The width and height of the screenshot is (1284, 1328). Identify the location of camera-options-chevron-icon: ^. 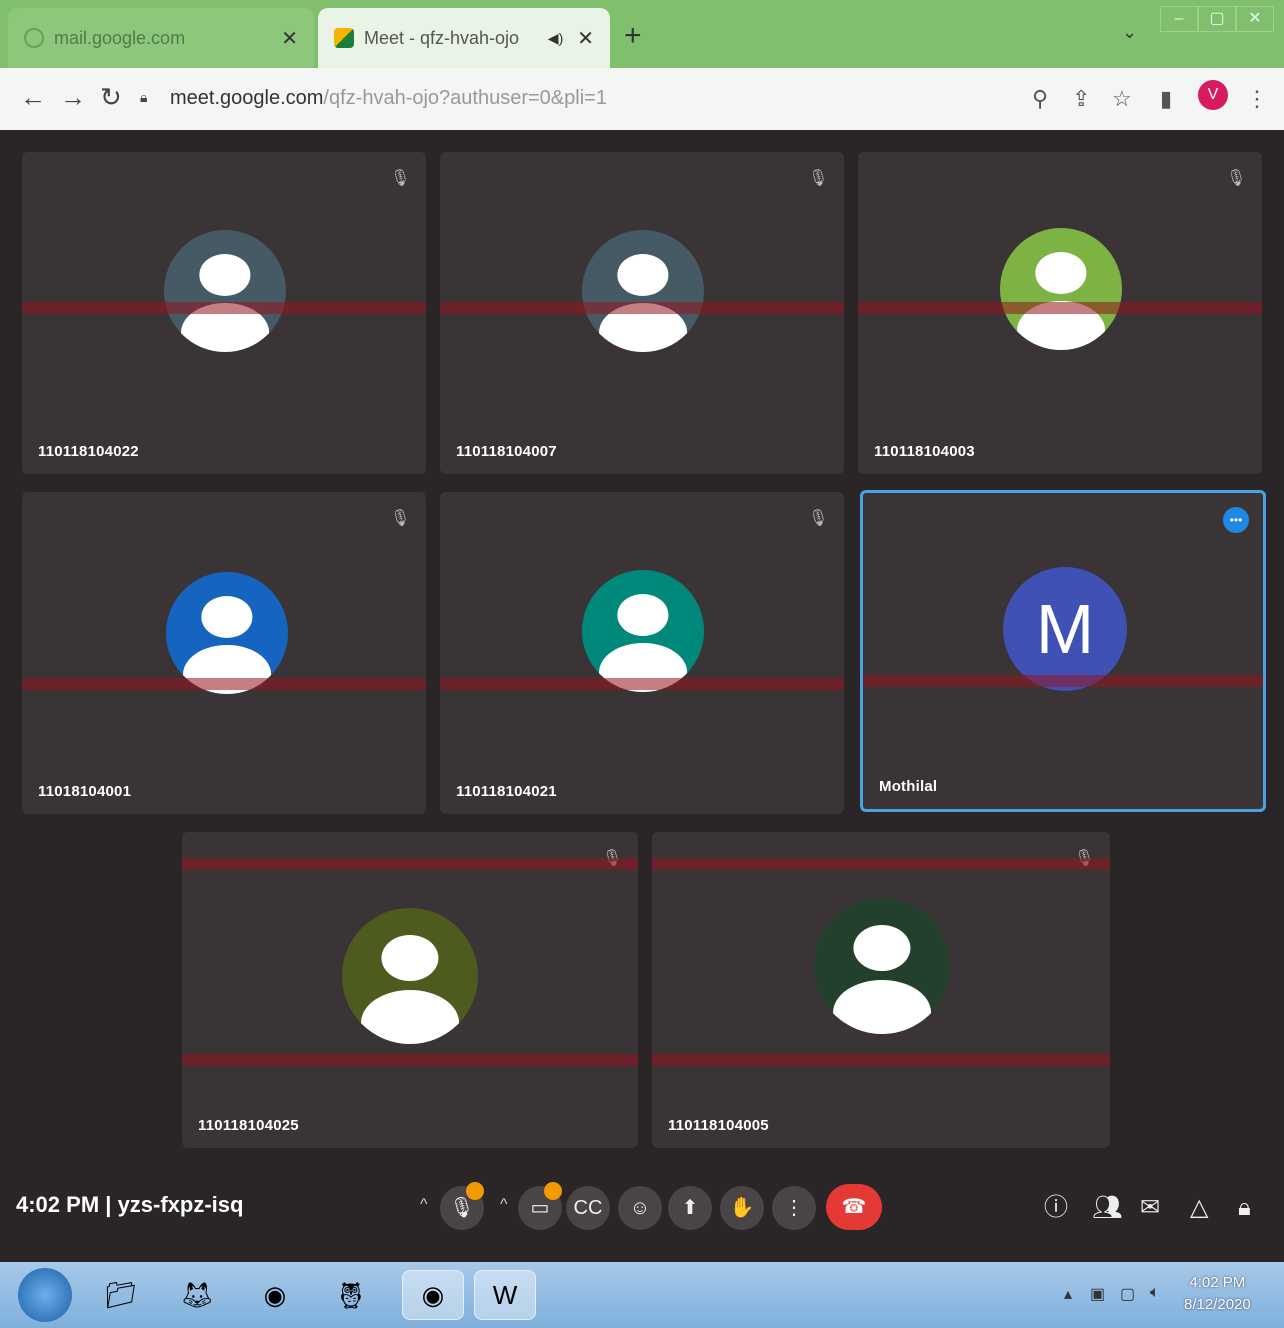
(504, 1205).